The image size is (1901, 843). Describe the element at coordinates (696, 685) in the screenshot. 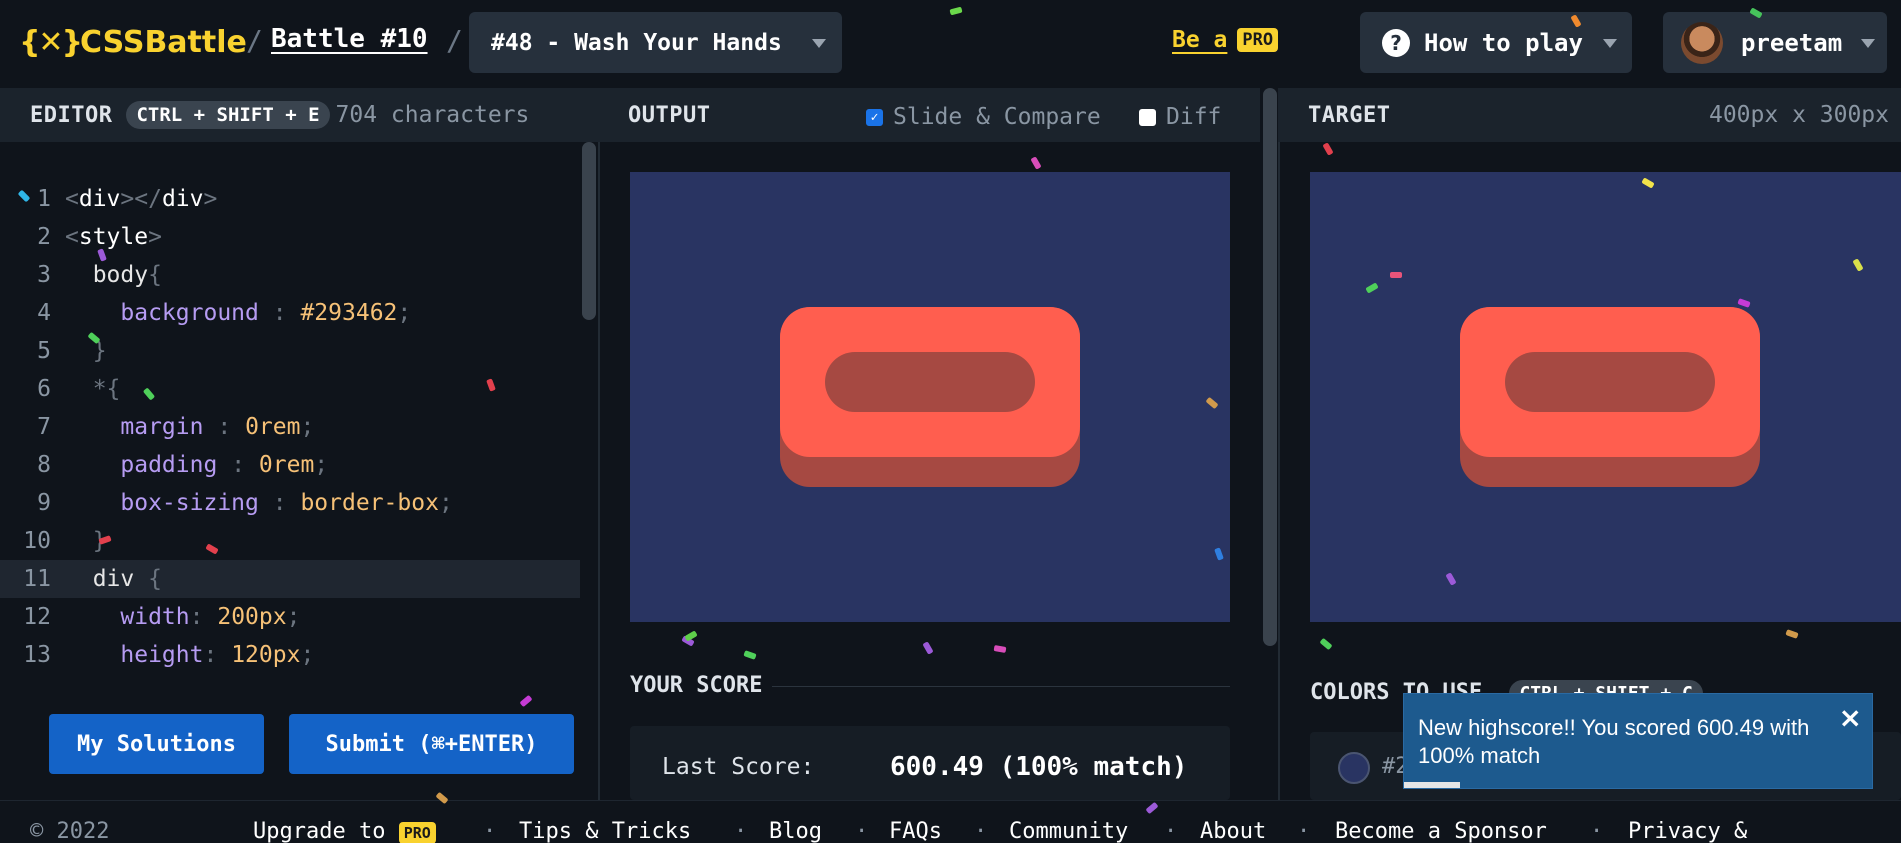

I see `score-title: YOUR SCORE` at that location.